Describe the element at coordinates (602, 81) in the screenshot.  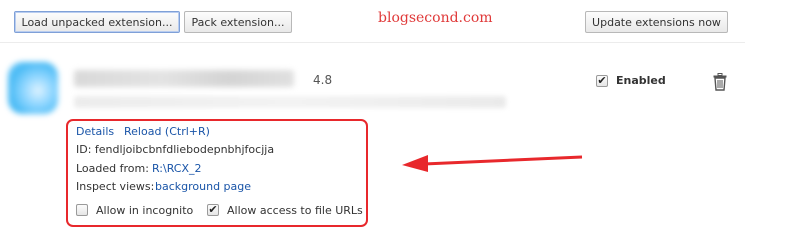
I see `enabled-checkbox: ✔` at that location.